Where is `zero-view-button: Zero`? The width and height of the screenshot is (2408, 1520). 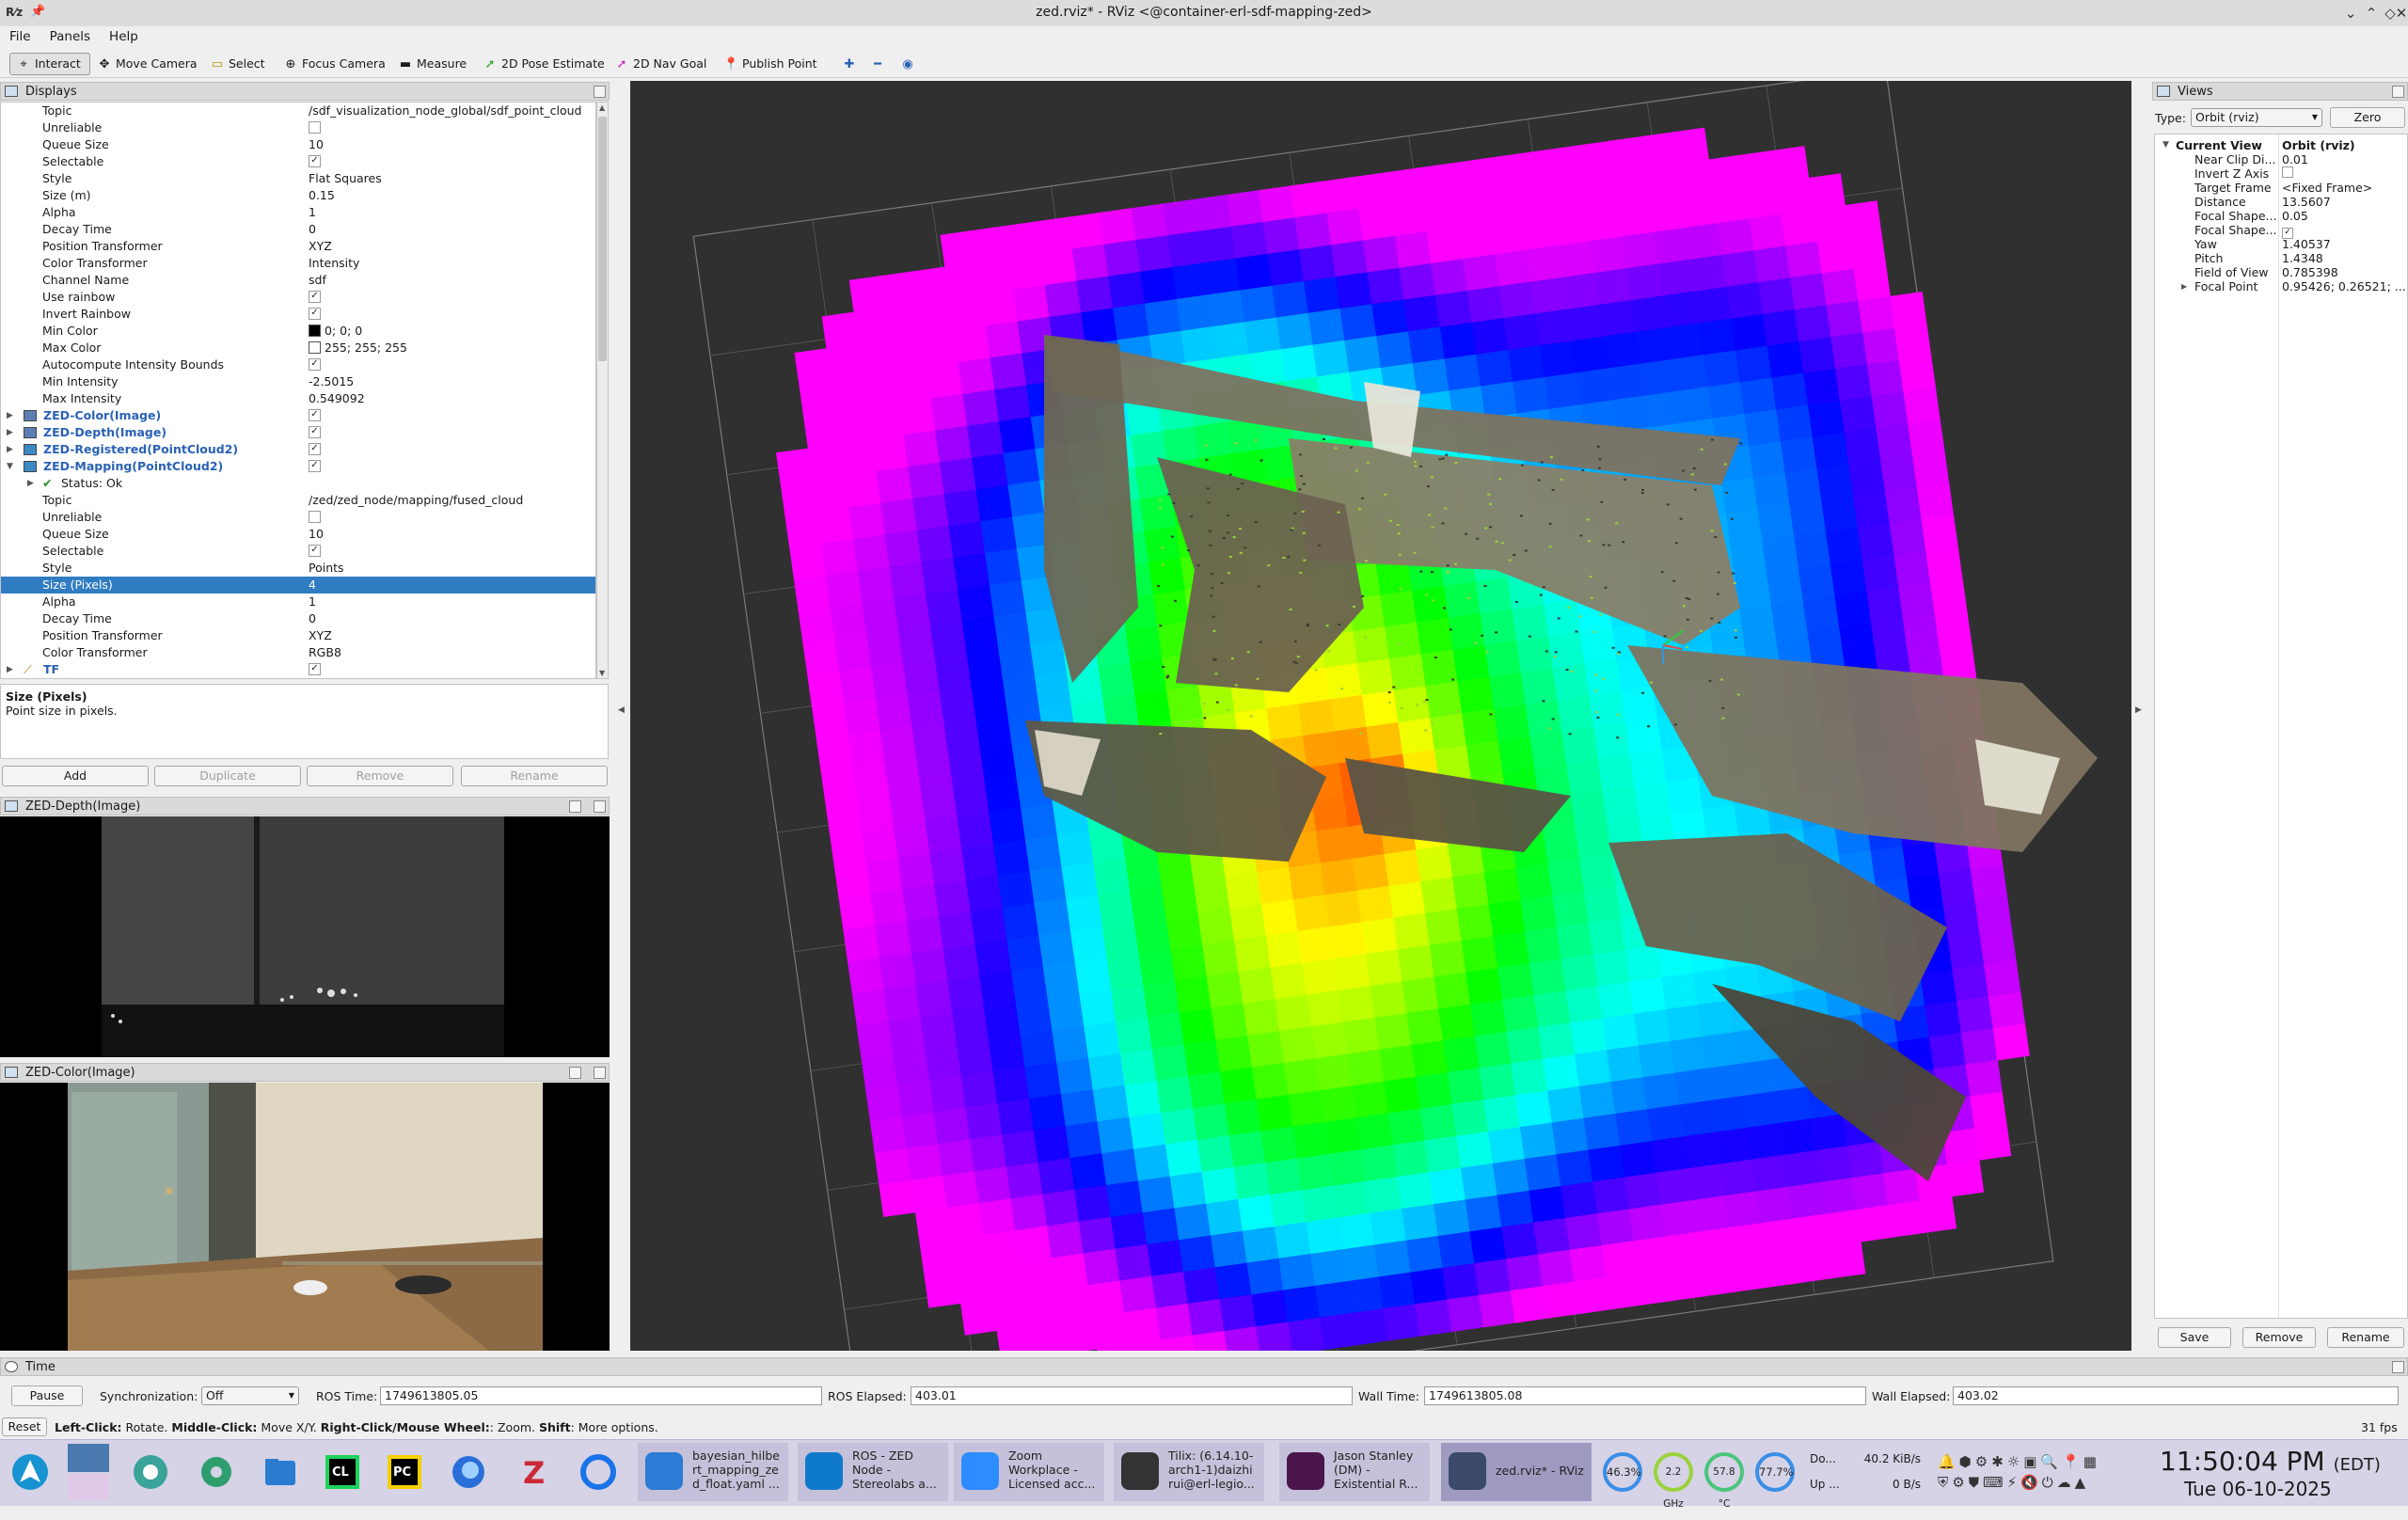 zero-view-button: Zero is located at coordinates (2368, 117).